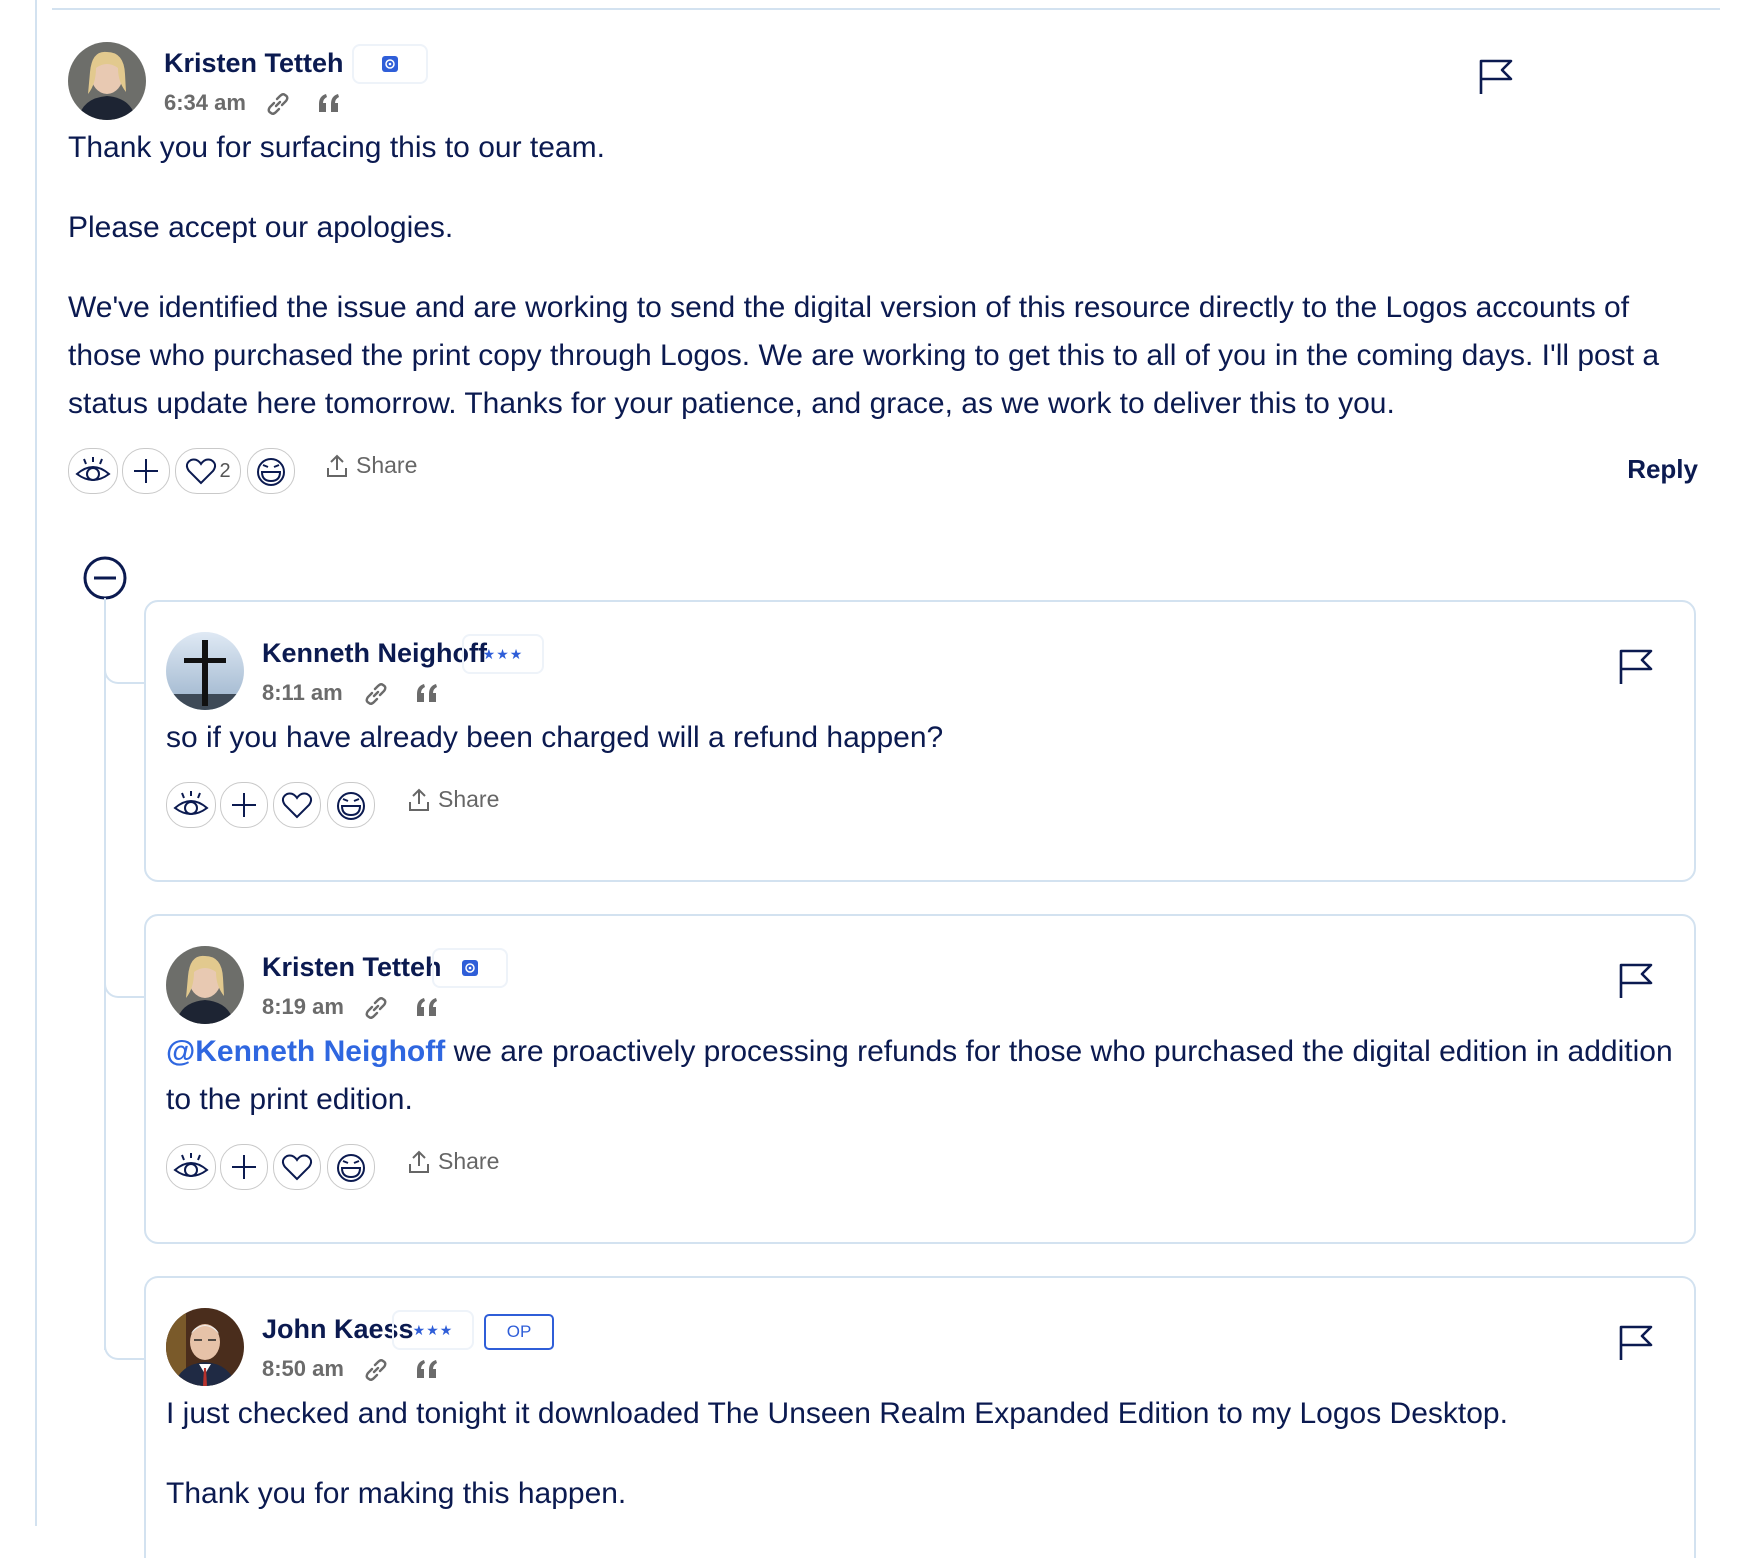  Describe the element at coordinates (1662, 469) in the screenshot. I see `reply-button: Reply` at that location.